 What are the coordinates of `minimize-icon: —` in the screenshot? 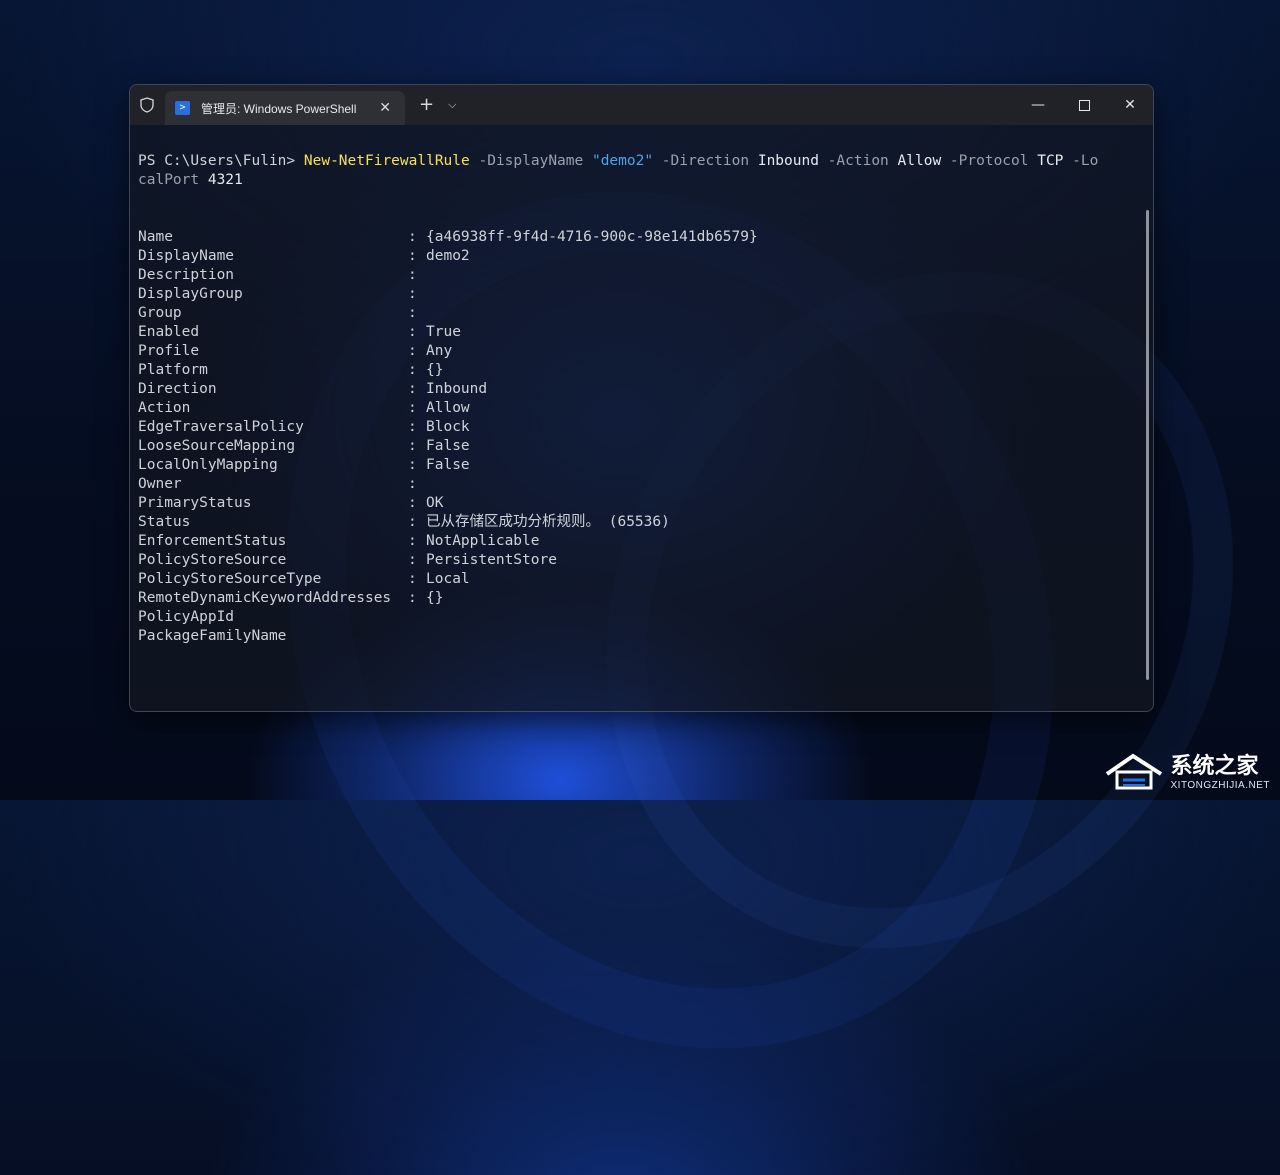 It's located at (1038, 105).